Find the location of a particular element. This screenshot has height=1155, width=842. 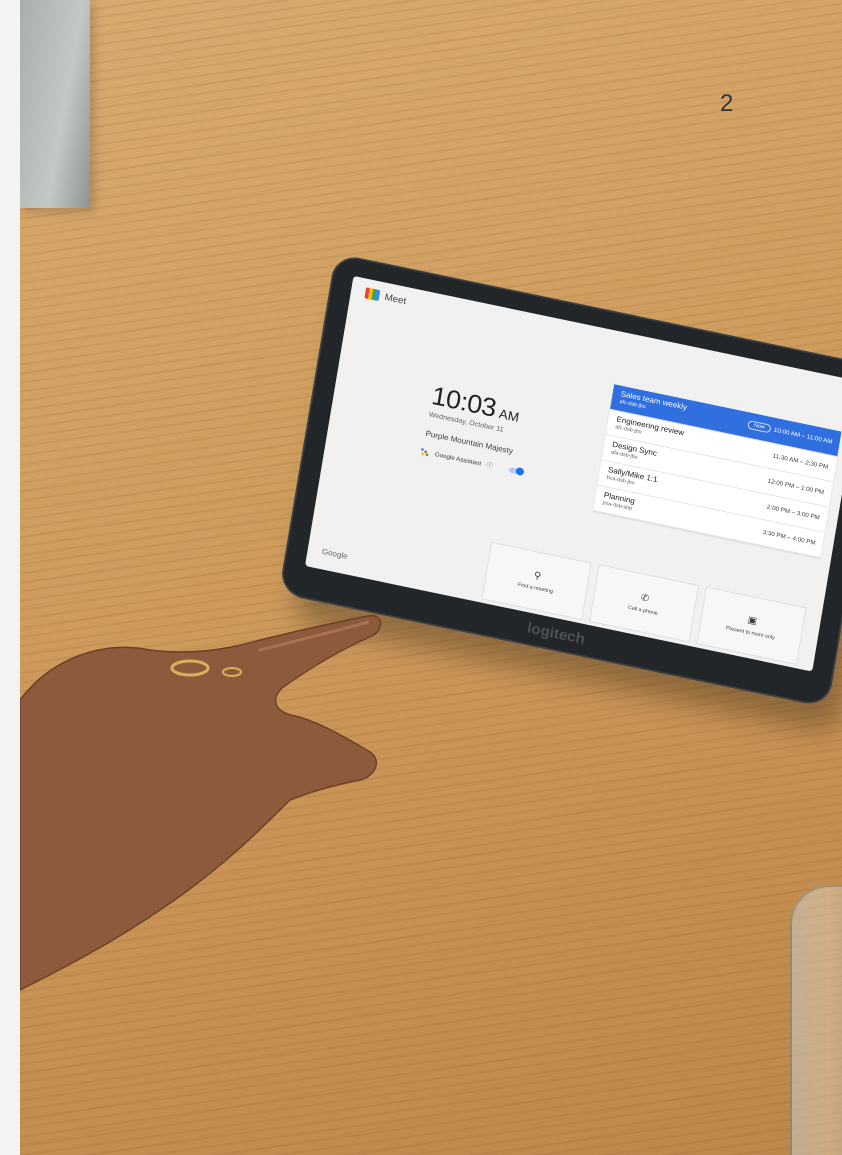

page-number: 2 is located at coordinates (727, 103).